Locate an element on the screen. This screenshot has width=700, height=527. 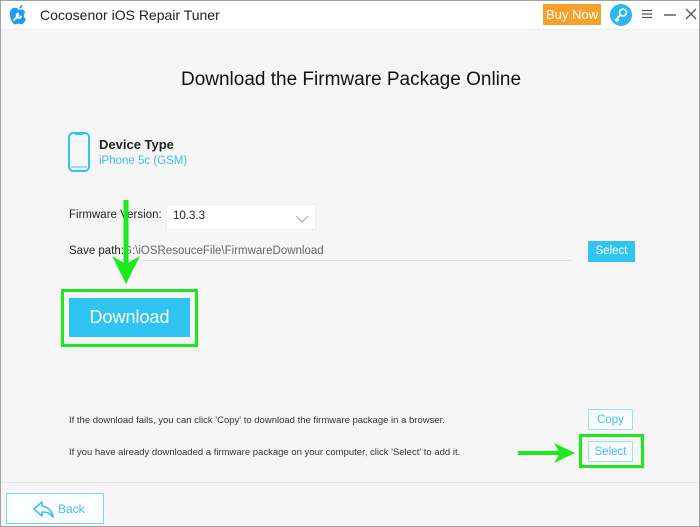
copy-button: Copy is located at coordinates (610, 419).